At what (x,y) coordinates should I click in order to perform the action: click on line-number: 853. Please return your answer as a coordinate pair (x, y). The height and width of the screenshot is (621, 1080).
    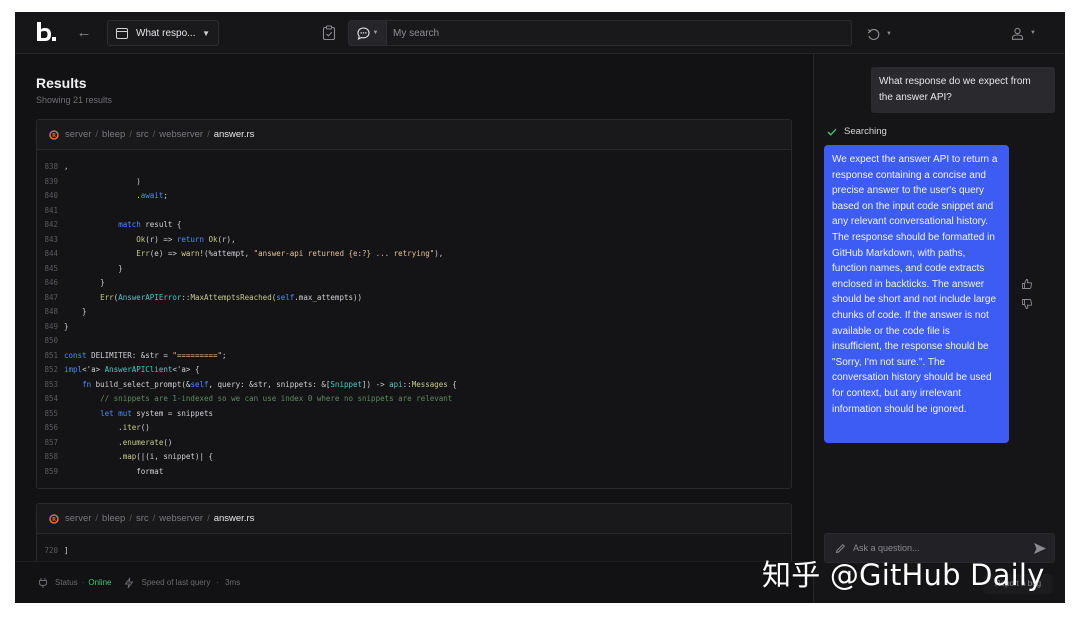
    Looking at the image, I should click on (51, 384).